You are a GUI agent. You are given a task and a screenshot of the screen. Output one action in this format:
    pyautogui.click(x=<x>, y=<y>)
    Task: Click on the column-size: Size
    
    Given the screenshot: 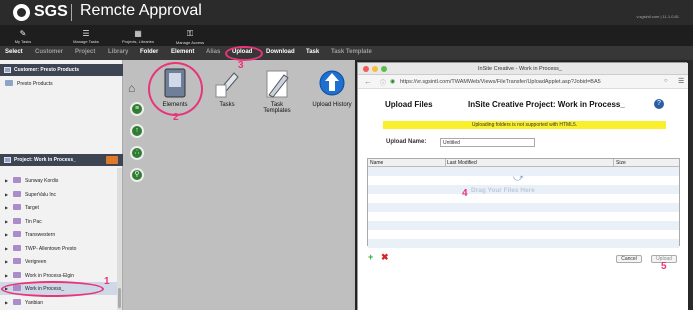 What is the action you would take?
    pyautogui.click(x=621, y=163)
    